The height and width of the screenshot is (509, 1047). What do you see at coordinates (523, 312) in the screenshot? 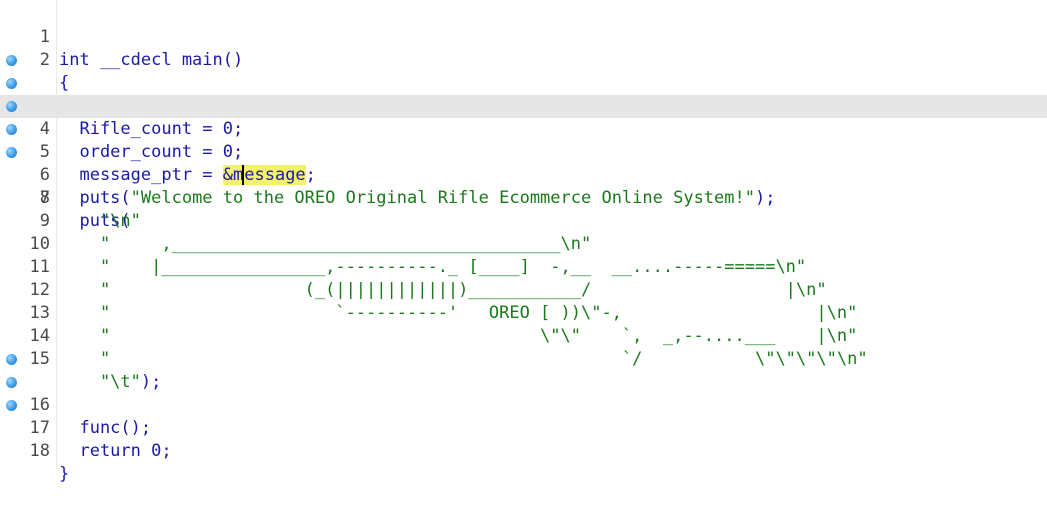
I see `code-line-13: 13 " \"\" `, _,--....___ |\n"` at bounding box center [523, 312].